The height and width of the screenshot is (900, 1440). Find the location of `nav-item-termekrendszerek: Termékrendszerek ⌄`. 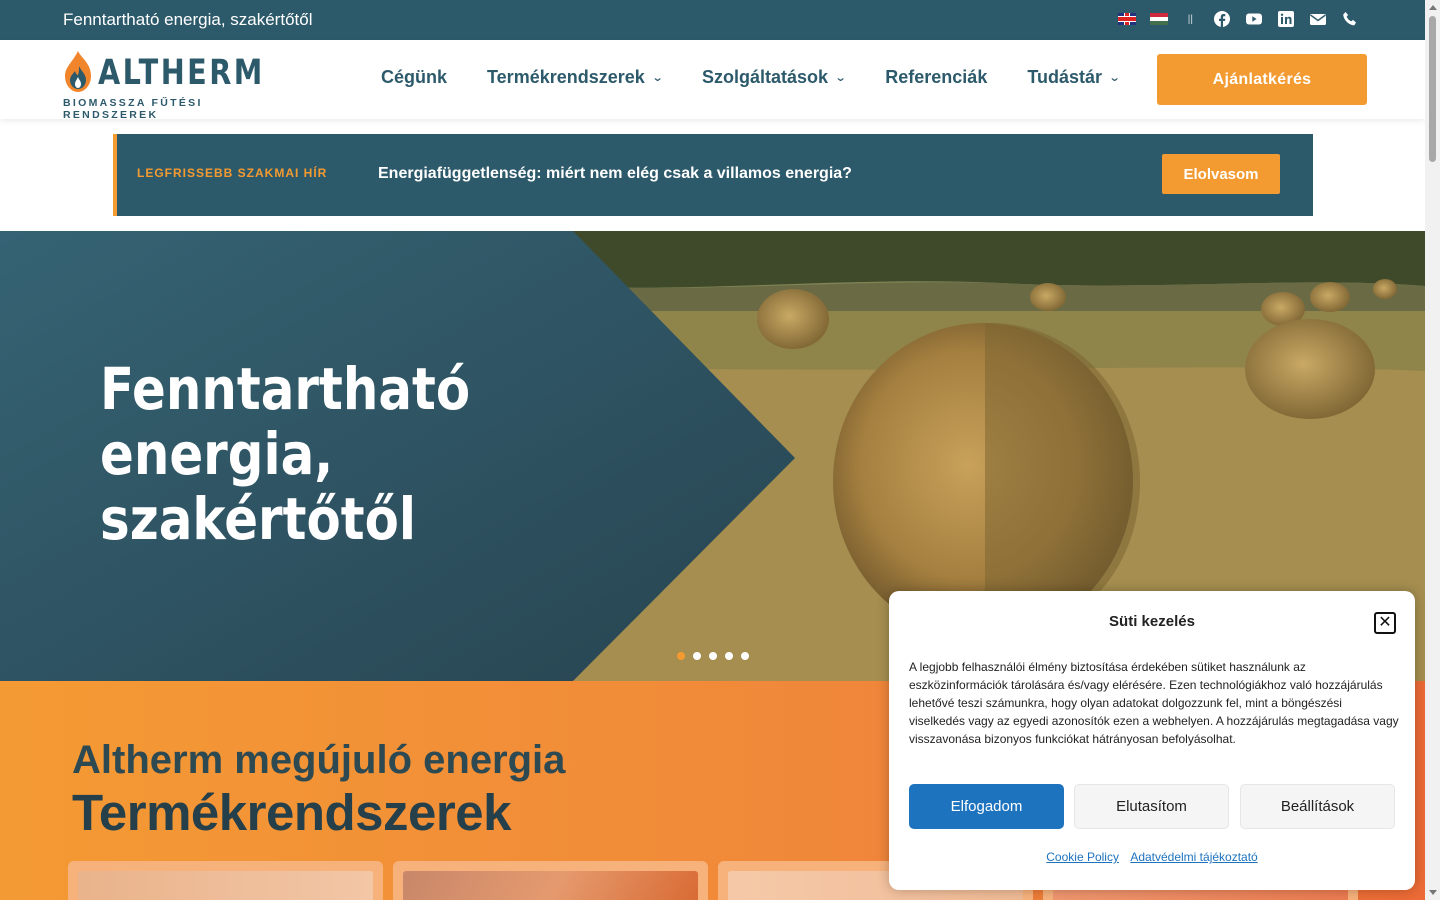

nav-item-termekrendszerek: Termékrendszerek ⌄ is located at coordinates (575, 77).